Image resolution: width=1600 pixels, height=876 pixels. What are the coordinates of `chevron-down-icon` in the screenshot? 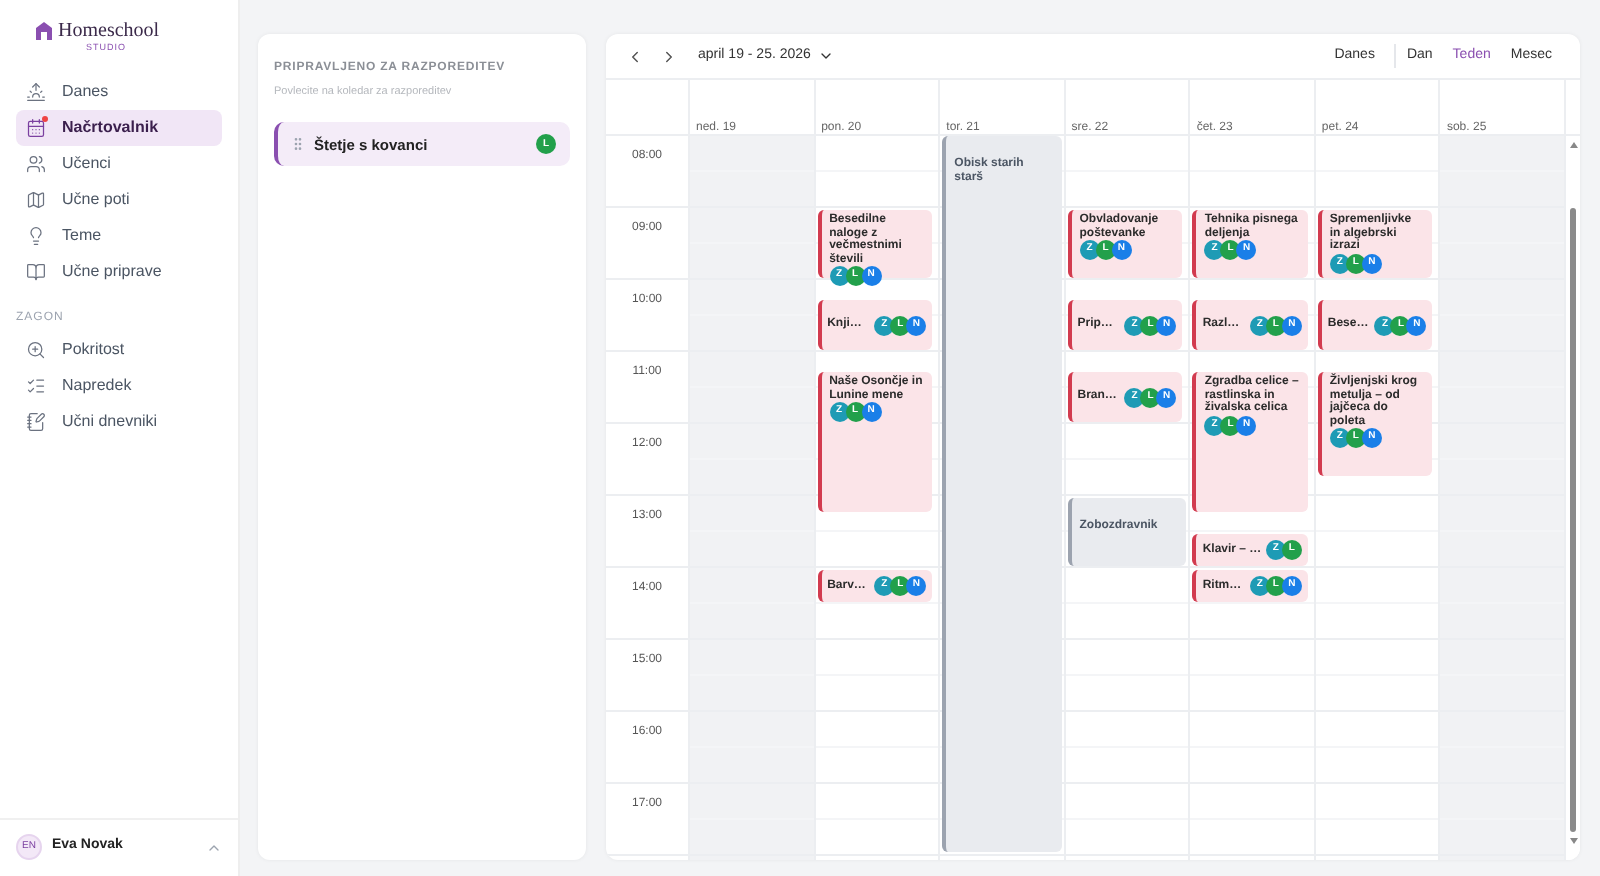 It's located at (826, 56).